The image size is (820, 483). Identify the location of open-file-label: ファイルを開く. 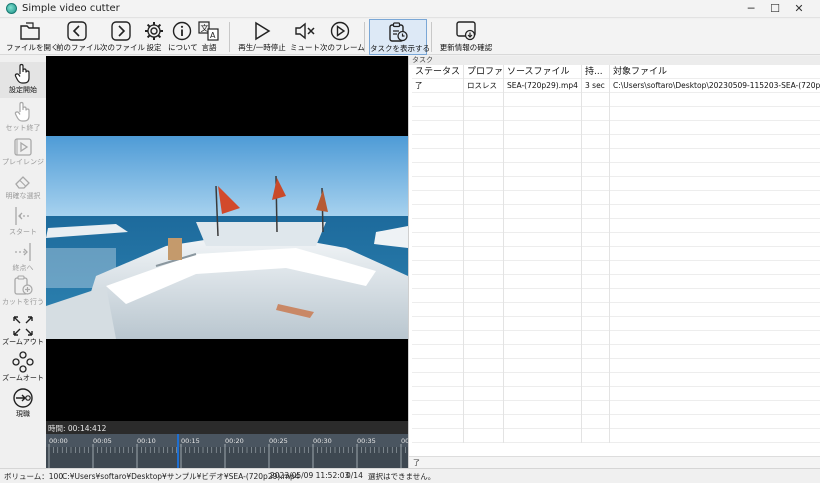
(32, 47).